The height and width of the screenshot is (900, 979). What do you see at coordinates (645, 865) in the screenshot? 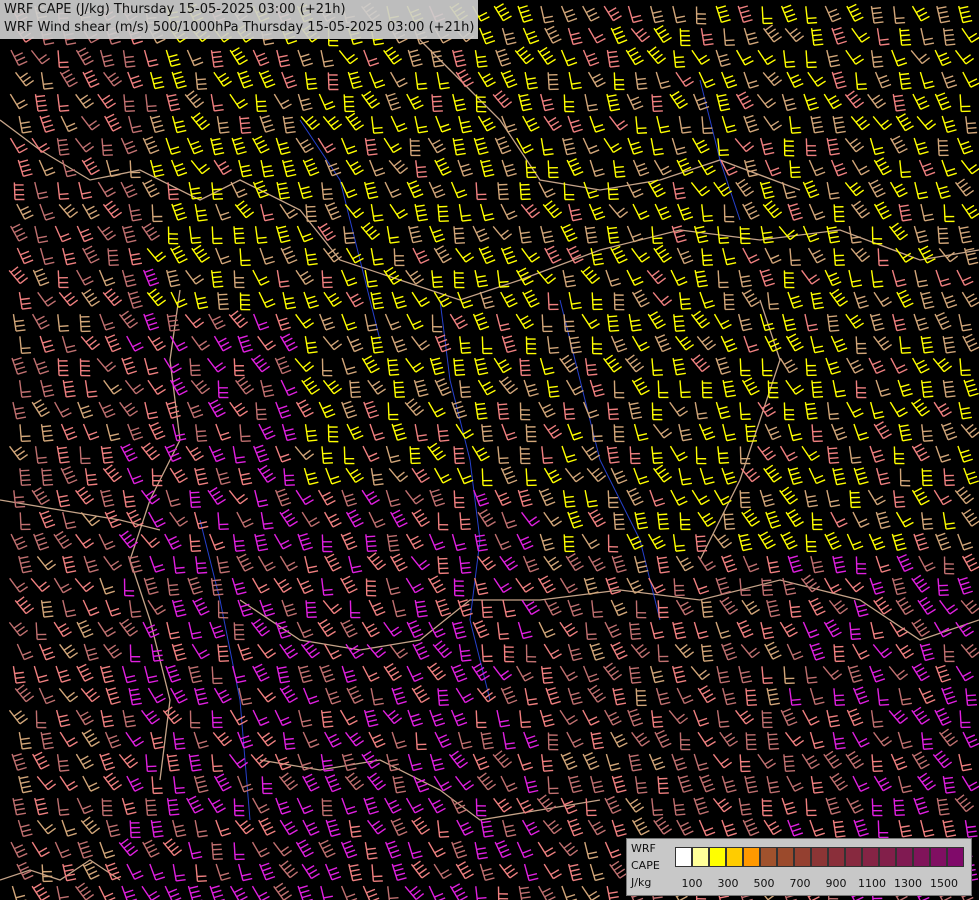
I see `legend-label-cape: CAPE` at bounding box center [645, 865].